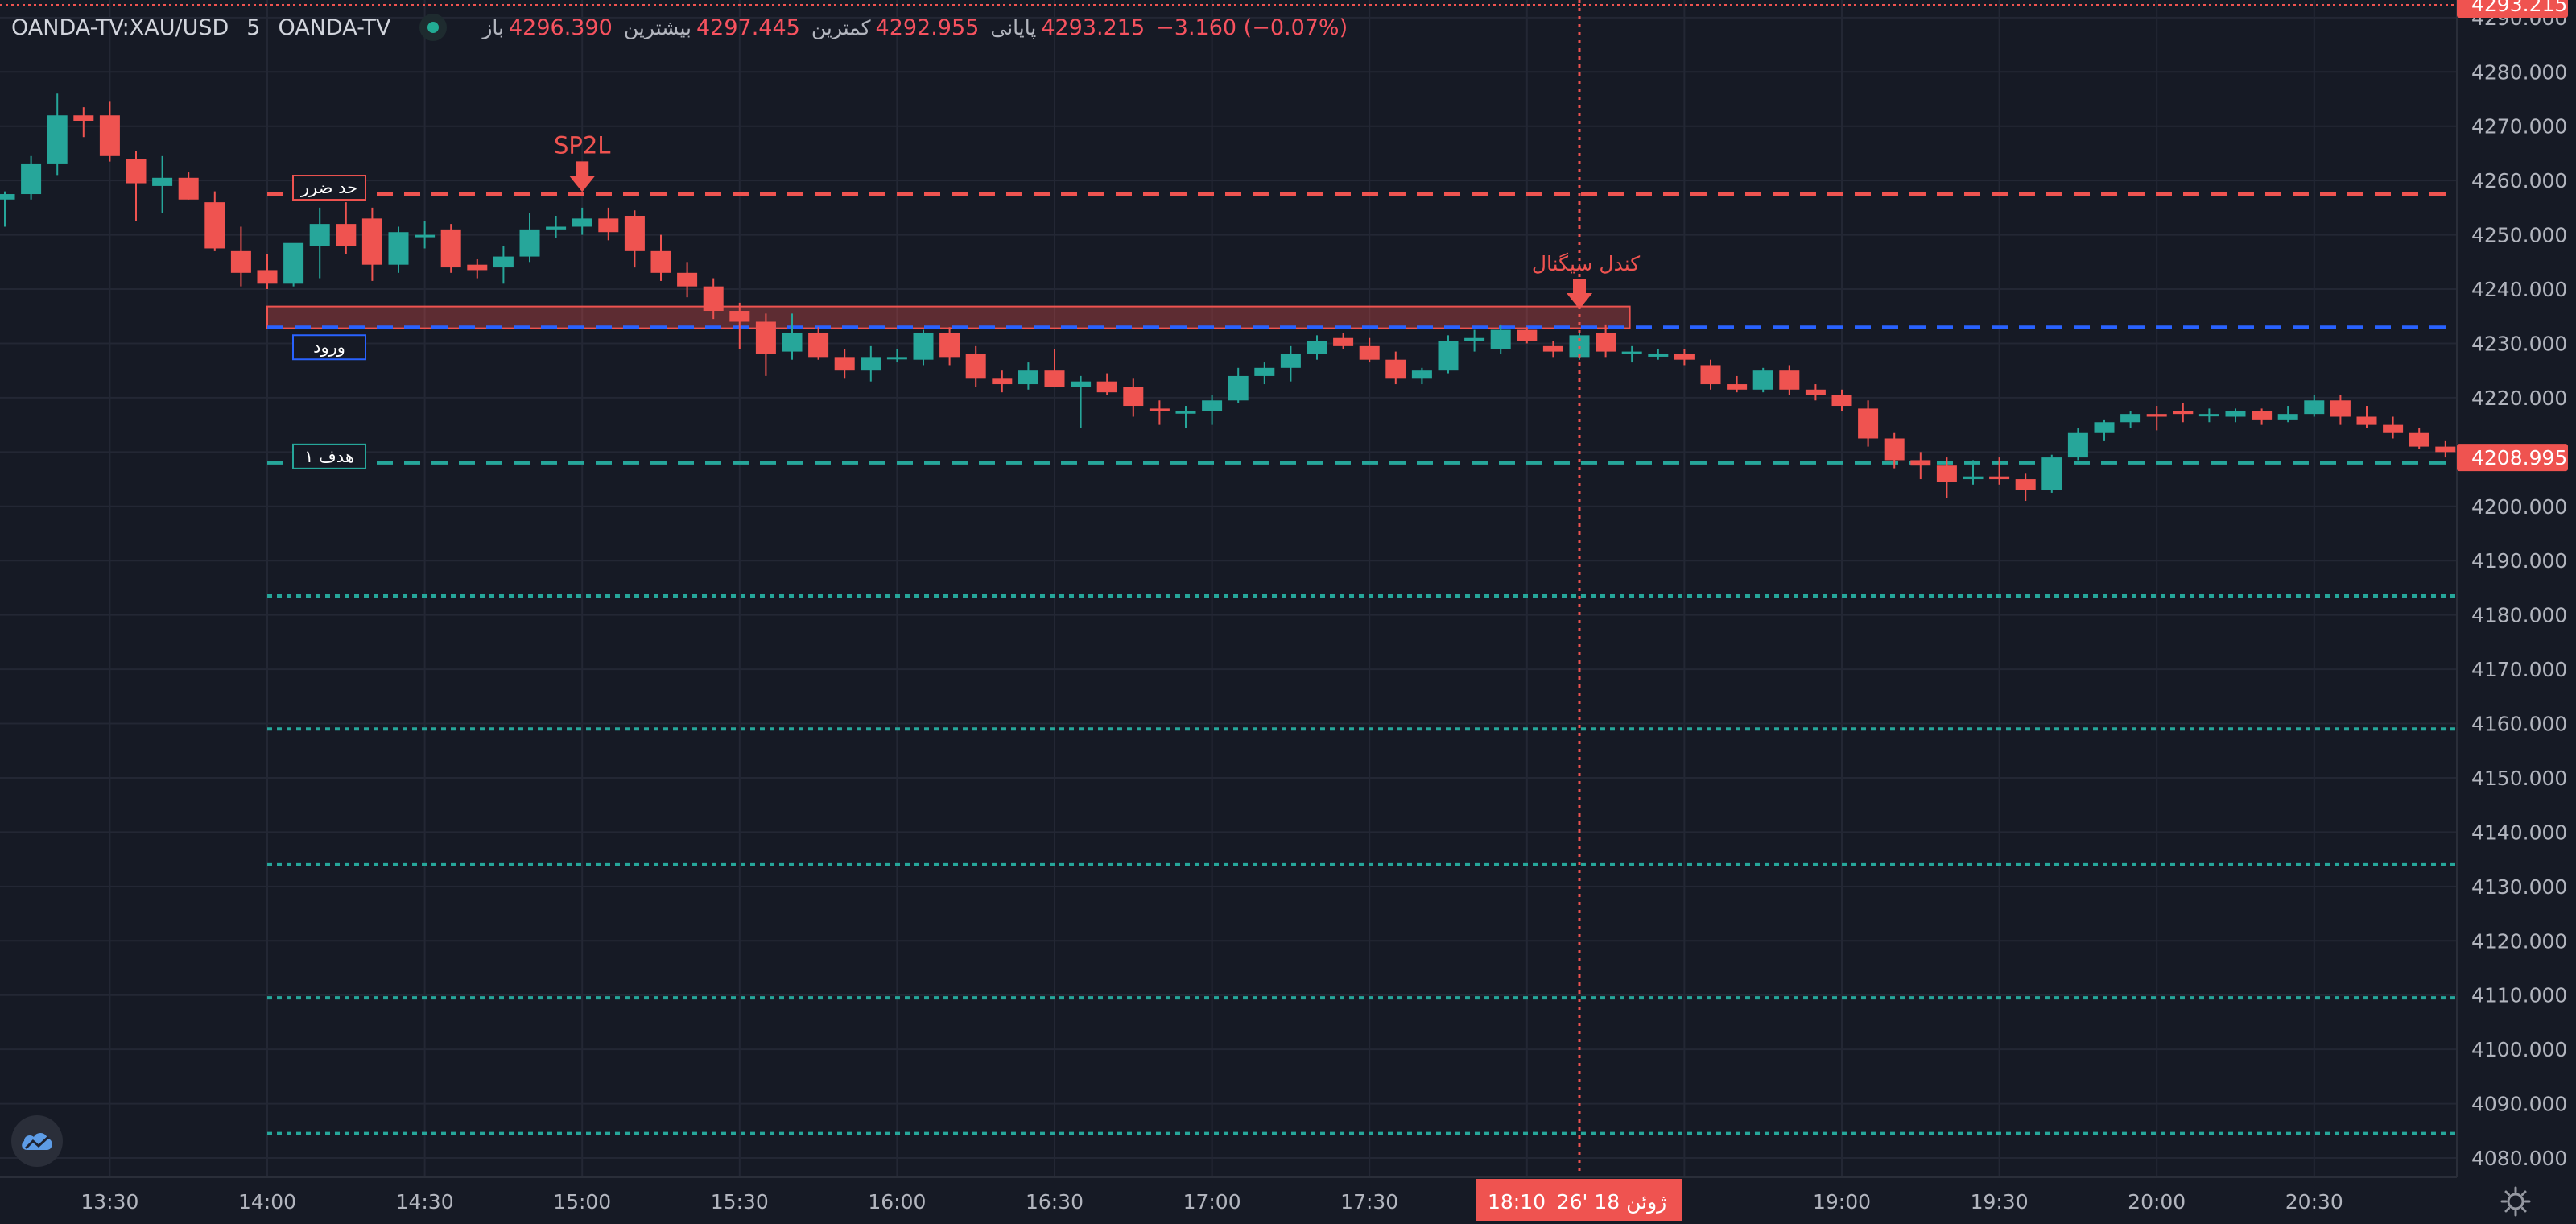  What do you see at coordinates (2519, 724) in the screenshot?
I see `y-tick-label: 4160.000` at bounding box center [2519, 724].